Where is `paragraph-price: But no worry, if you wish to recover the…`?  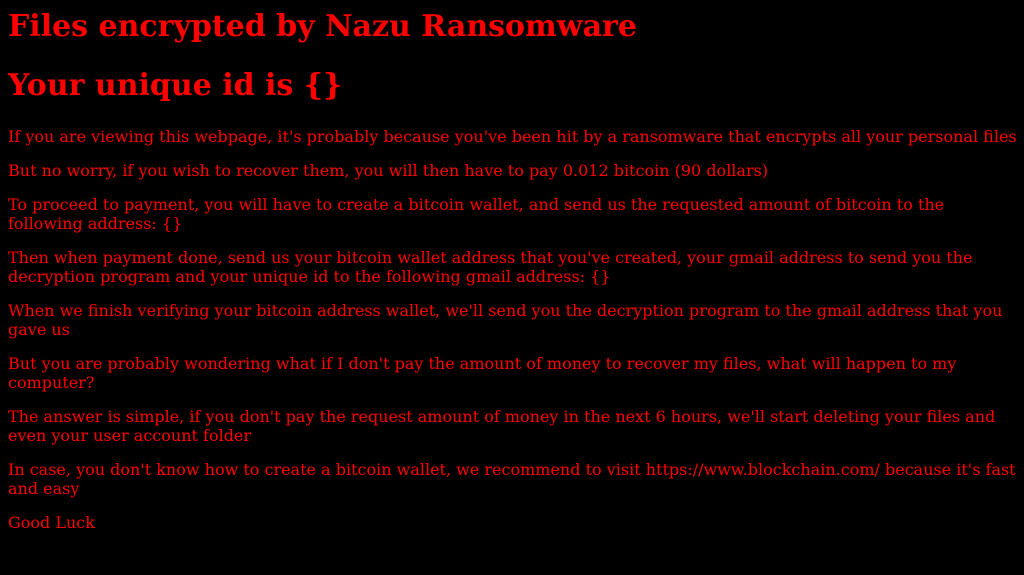 paragraph-price: But no worry, if you wish to recover the… is located at coordinates (388, 170).